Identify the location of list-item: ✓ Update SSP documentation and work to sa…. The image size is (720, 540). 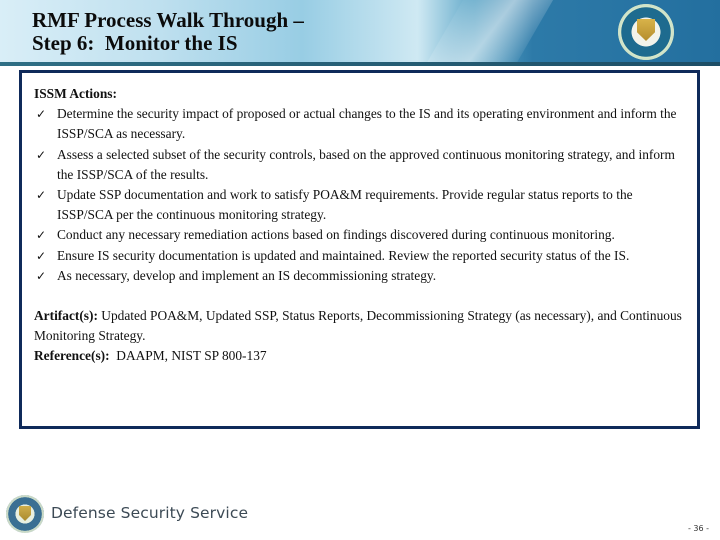
(365, 205).